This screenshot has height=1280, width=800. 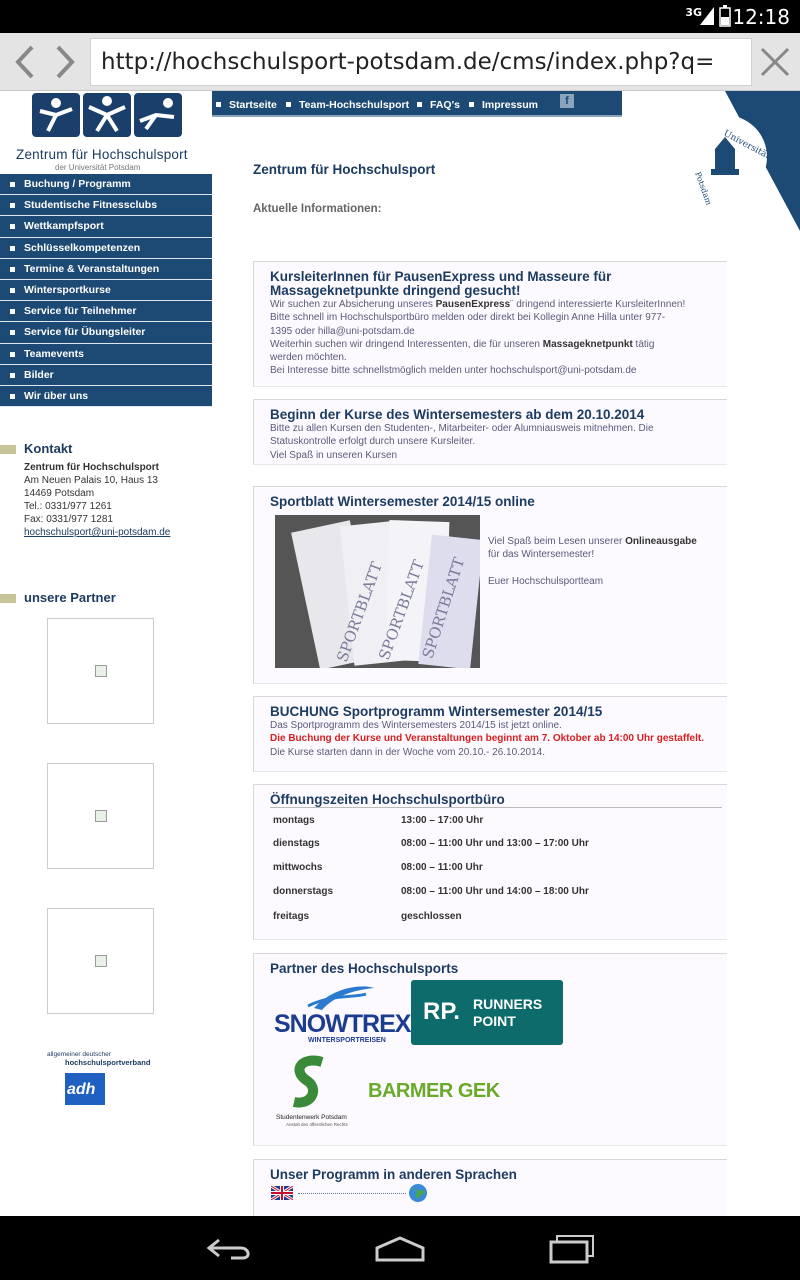 What do you see at coordinates (106, 227) in the screenshot?
I see `sidemenu-item-wettkampfsport: Wettkampfsport` at bounding box center [106, 227].